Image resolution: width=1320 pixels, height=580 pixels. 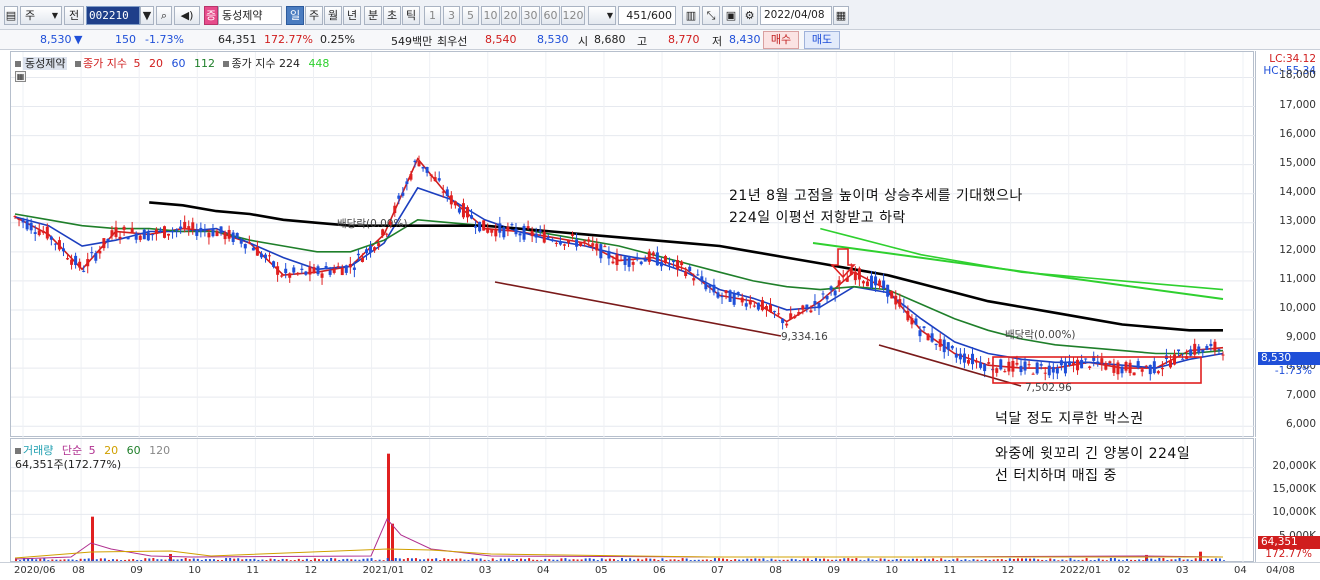 I want to click on prev-button: 전, so click(x=74, y=15).